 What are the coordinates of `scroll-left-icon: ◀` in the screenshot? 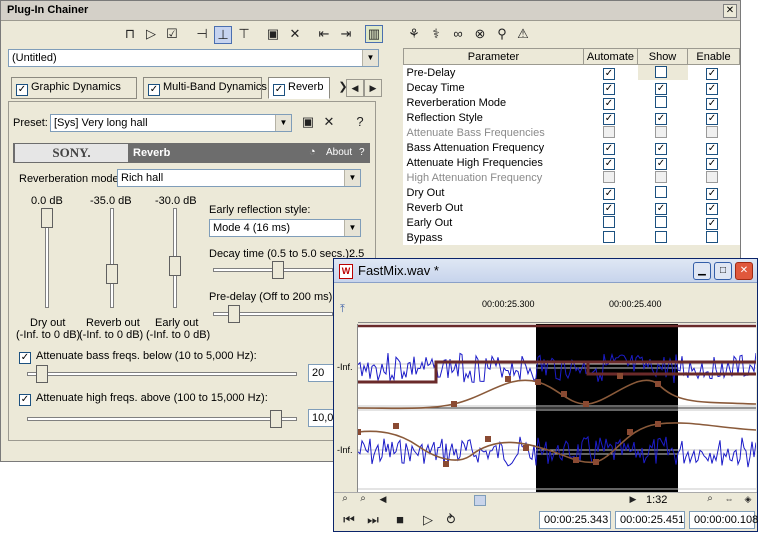 It's located at (383, 500).